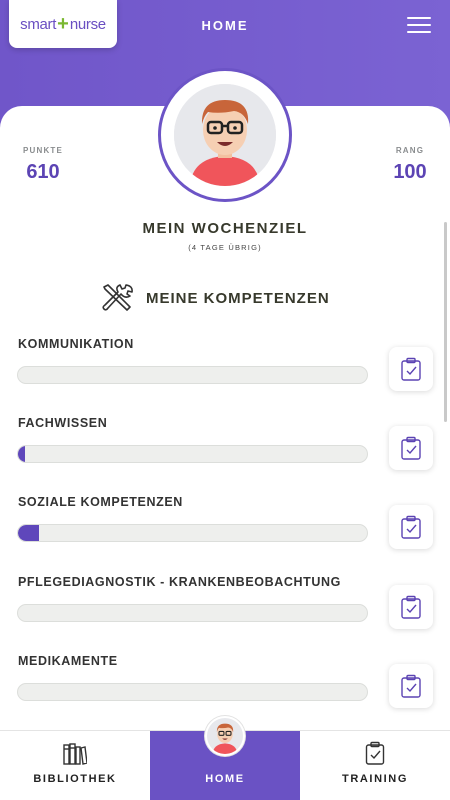 The image size is (450, 800). What do you see at coordinates (410, 150) in the screenshot?
I see `rank-label: RANG` at bounding box center [410, 150].